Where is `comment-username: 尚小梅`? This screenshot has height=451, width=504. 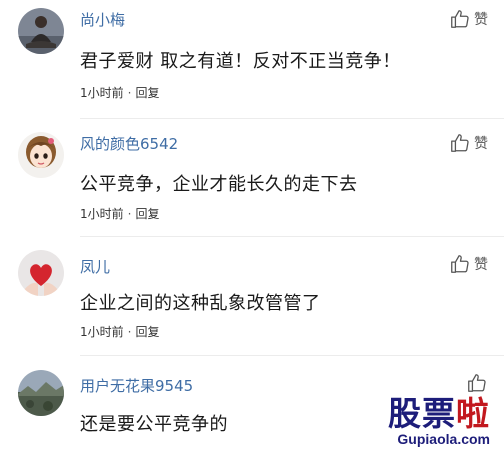 comment-username: 尚小梅 is located at coordinates (102, 19).